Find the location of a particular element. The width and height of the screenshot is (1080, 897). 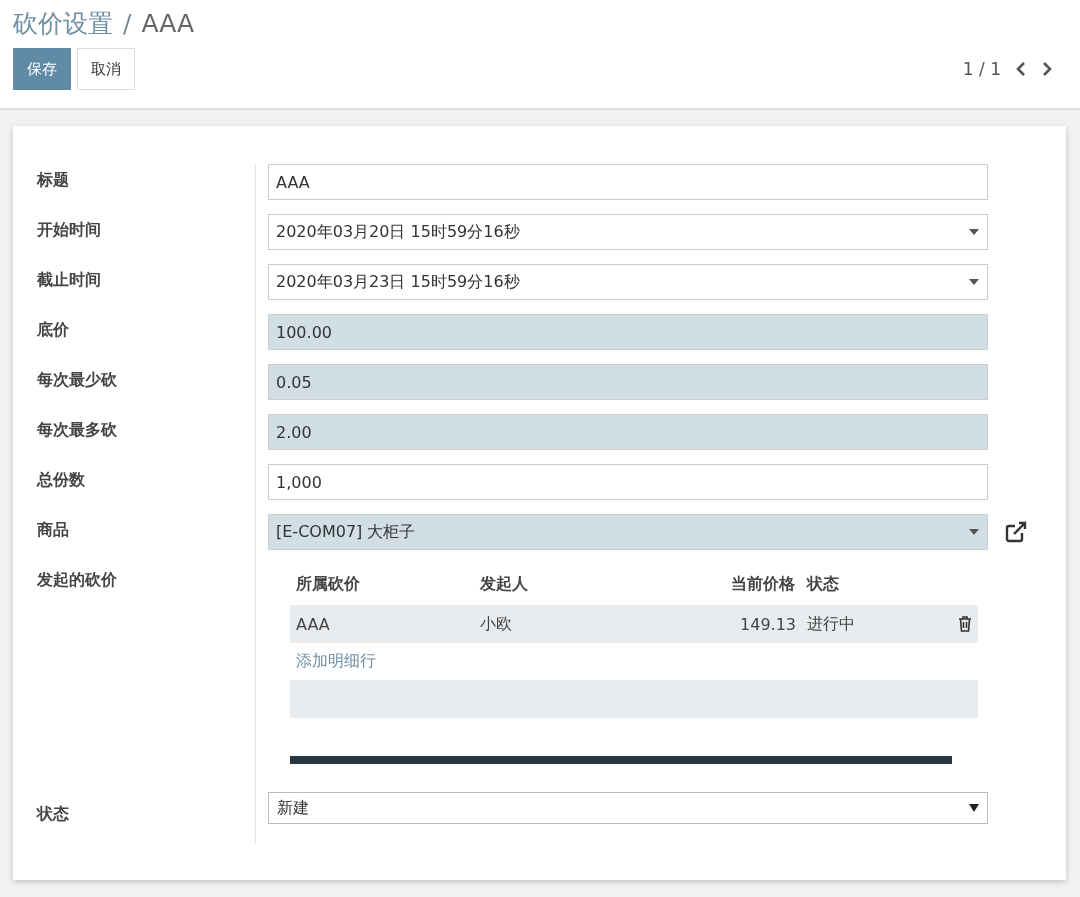

cancel-button: 取消 is located at coordinates (106, 69).